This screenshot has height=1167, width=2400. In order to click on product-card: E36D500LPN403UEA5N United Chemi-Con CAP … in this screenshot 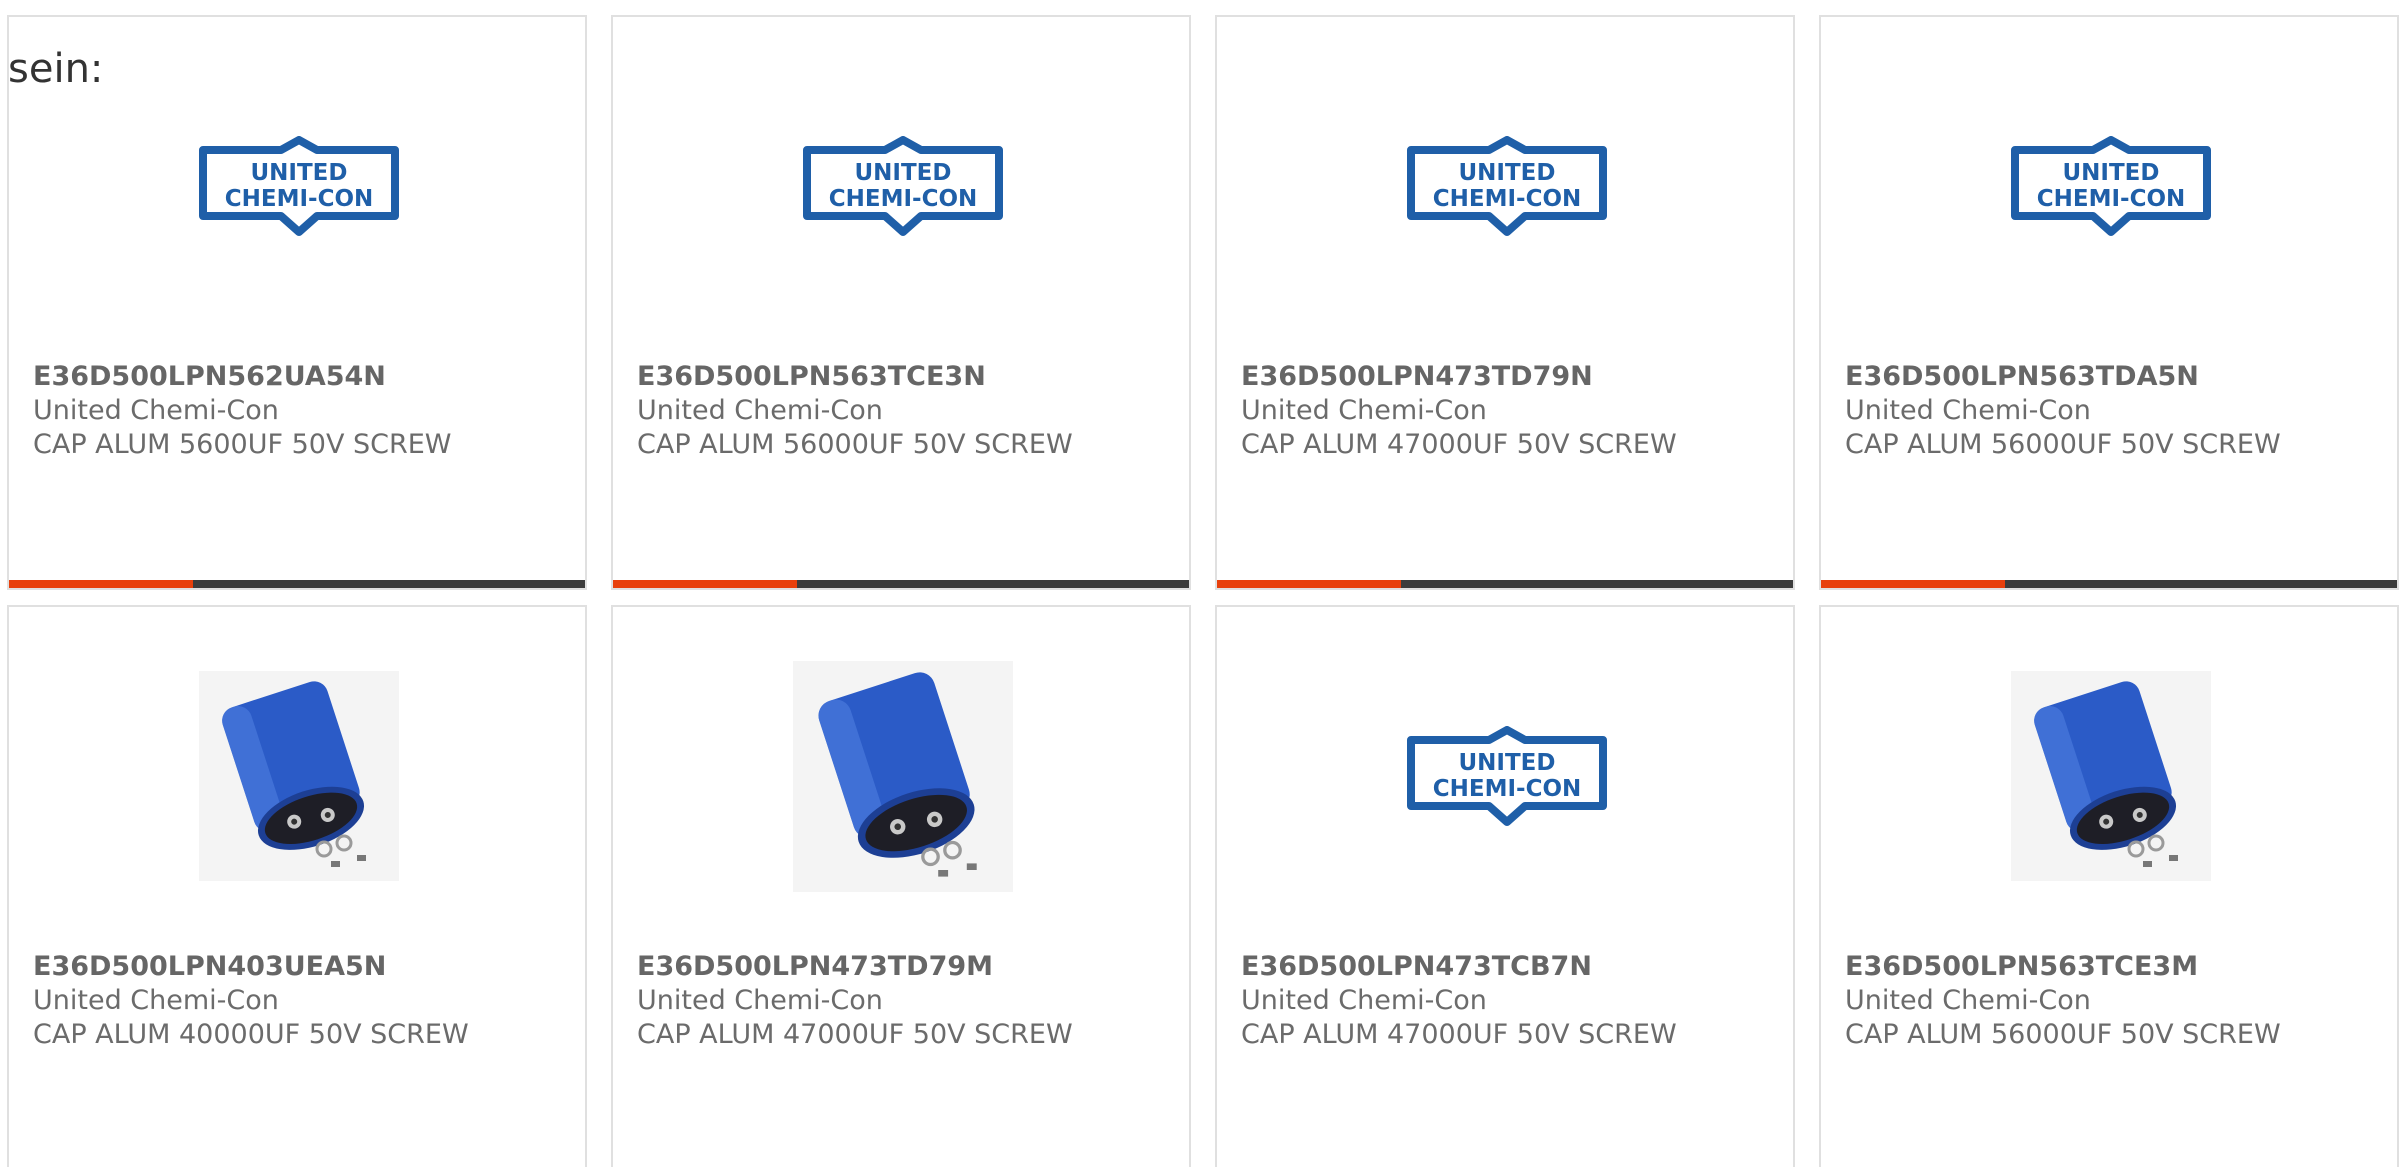, I will do `click(297, 886)`.